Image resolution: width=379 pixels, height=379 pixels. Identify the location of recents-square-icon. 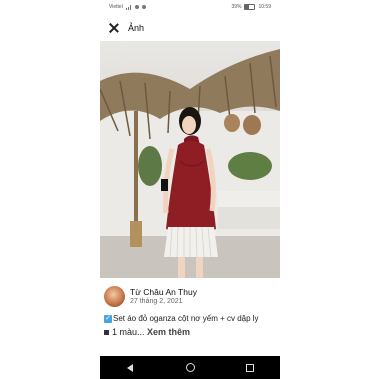
(250, 367).